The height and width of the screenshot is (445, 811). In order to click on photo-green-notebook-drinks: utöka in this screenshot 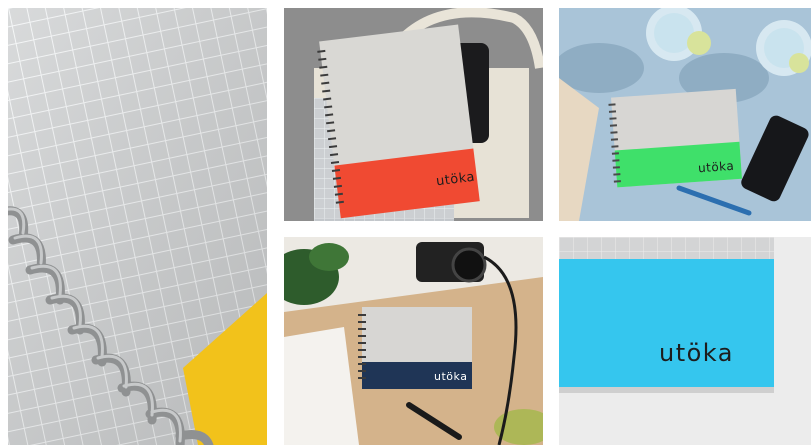, I will do `click(685, 114)`.